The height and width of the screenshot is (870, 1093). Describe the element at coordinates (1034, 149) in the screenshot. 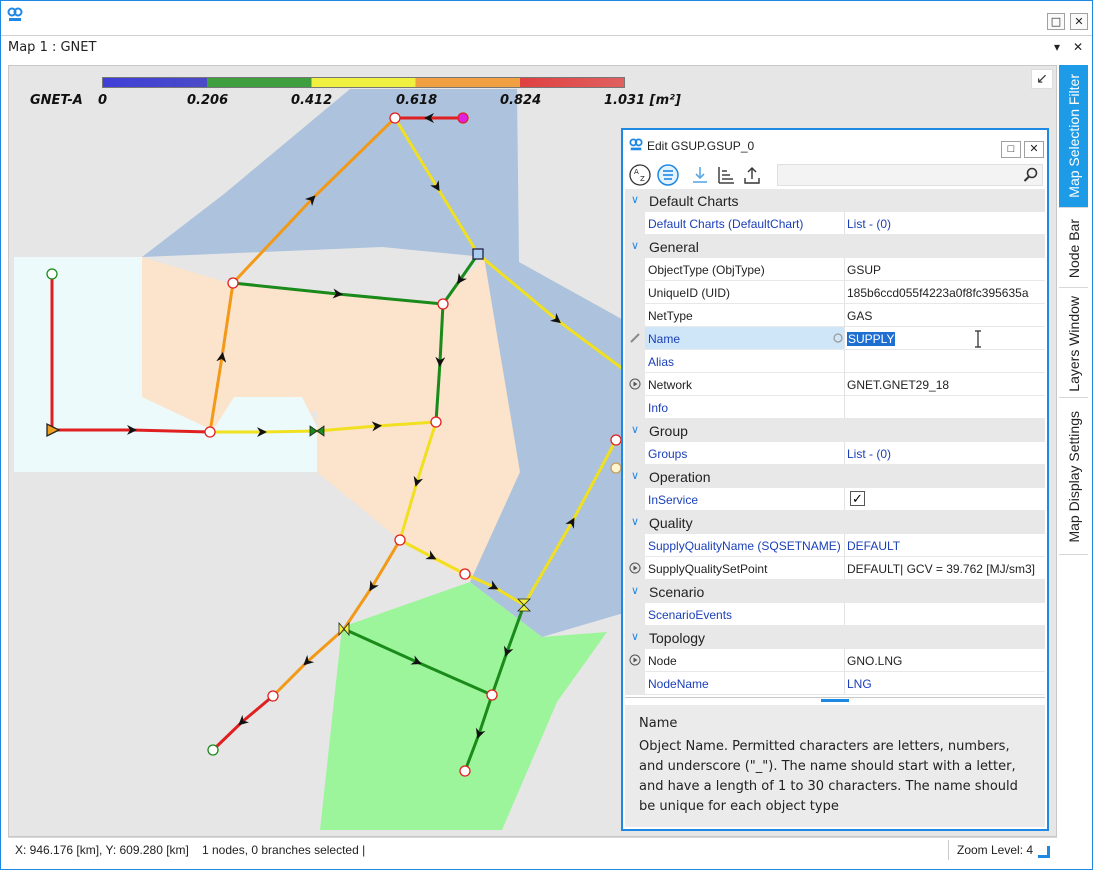

I see `panel-close-button: ✕` at that location.